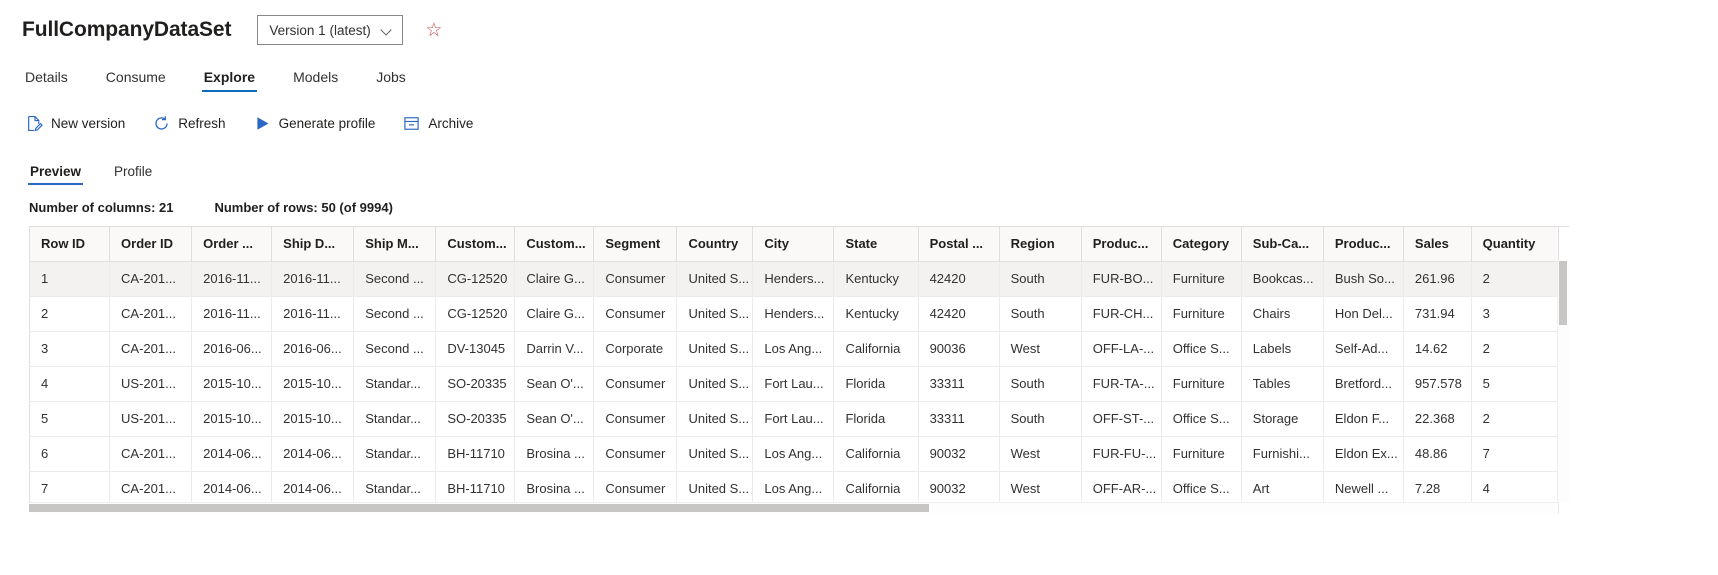  I want to click on column-header-state: State, so click(876, 244).